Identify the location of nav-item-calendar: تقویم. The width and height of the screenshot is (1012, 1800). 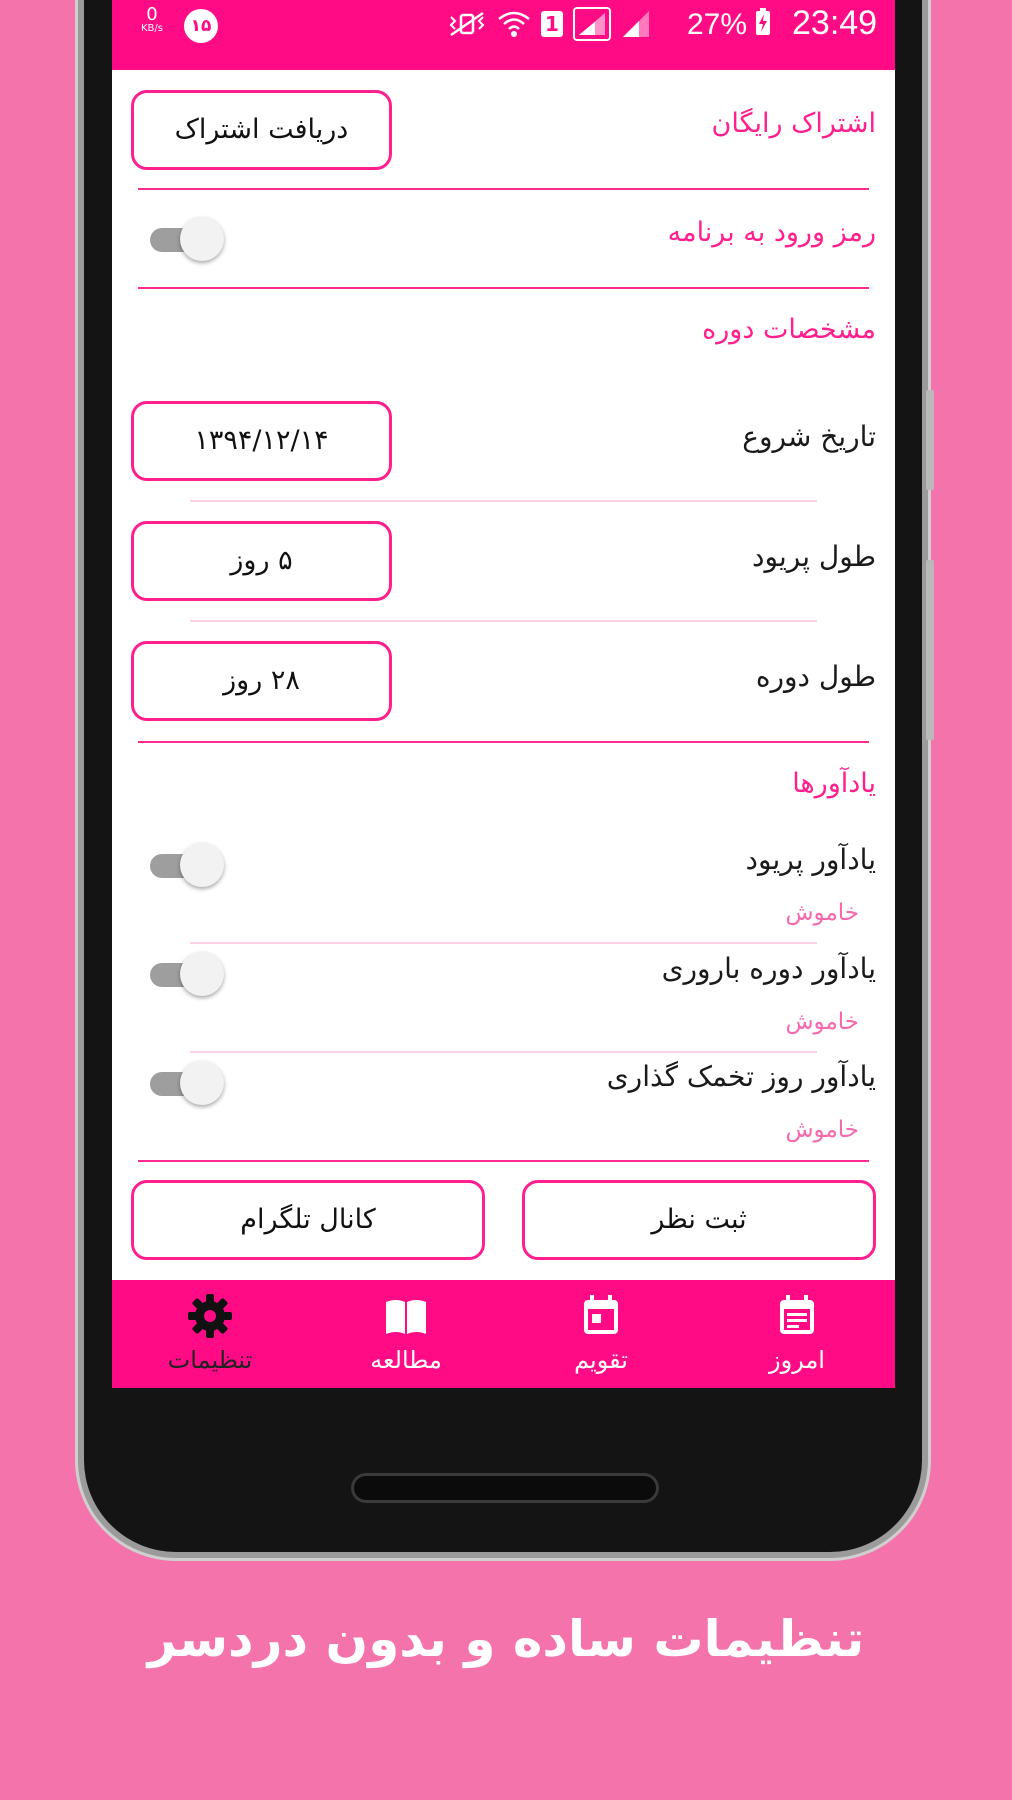
(601, 1334).